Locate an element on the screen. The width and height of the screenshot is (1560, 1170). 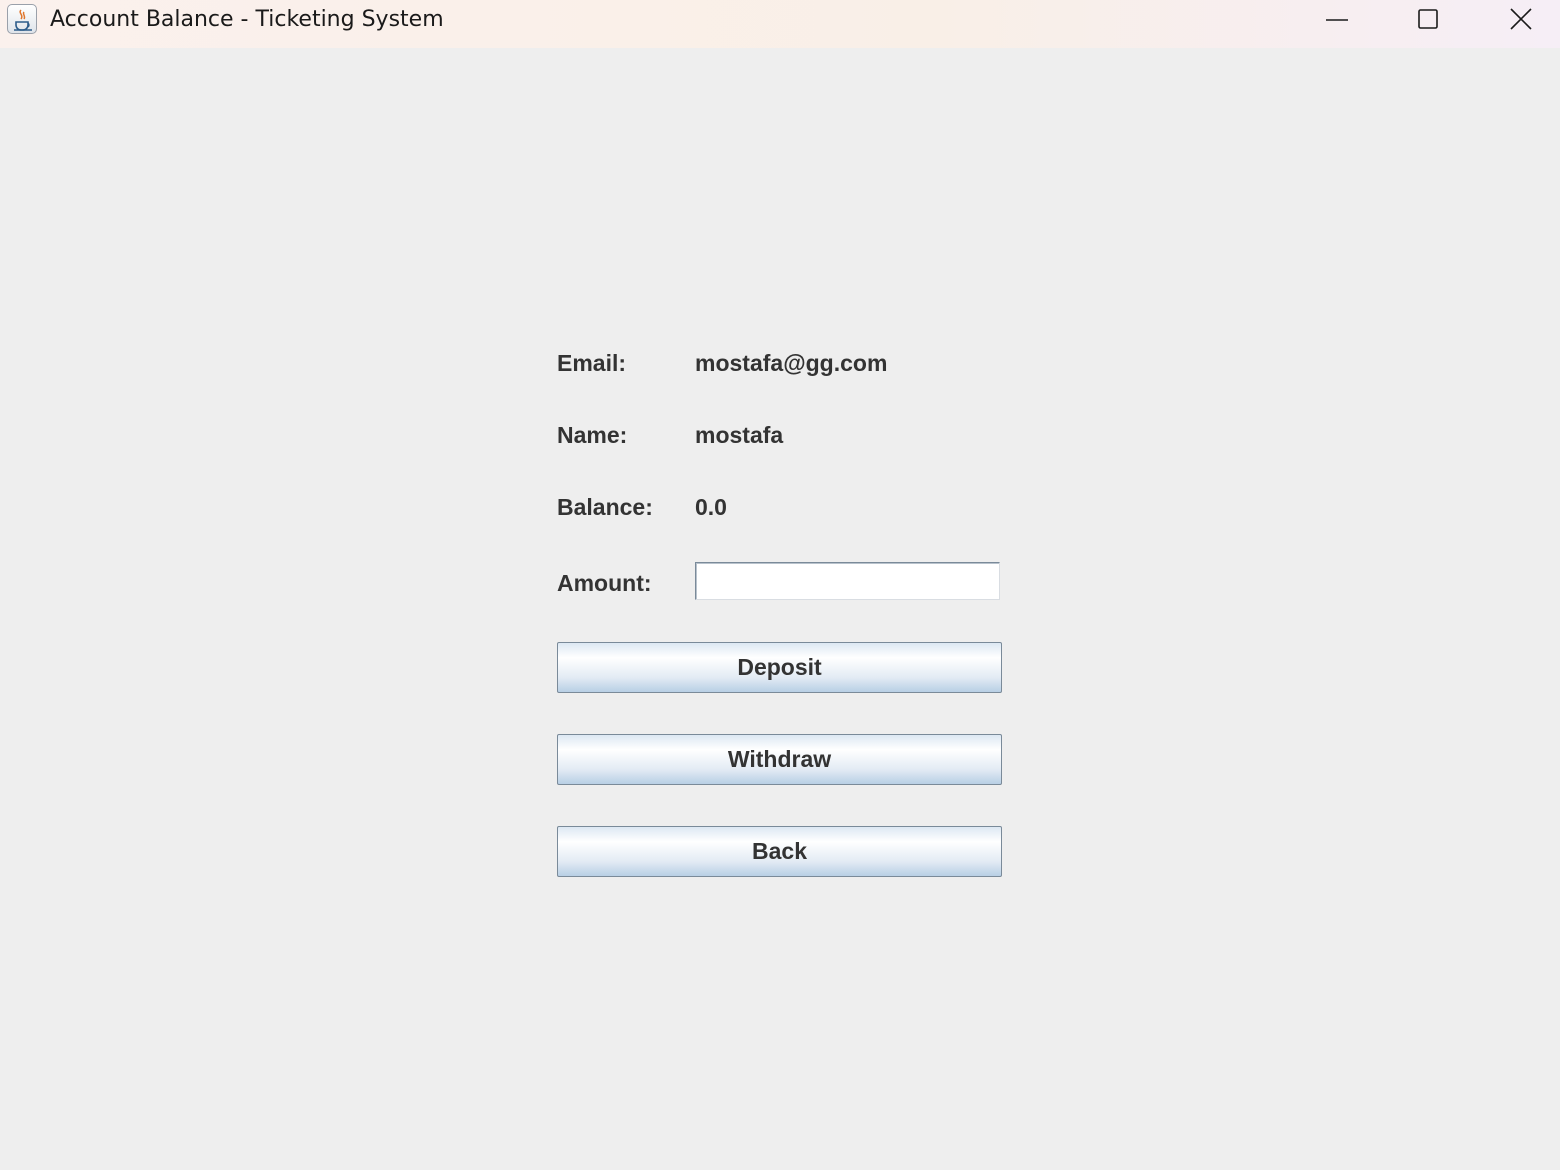
maximize-icon is located at coordinates (1428, 19).